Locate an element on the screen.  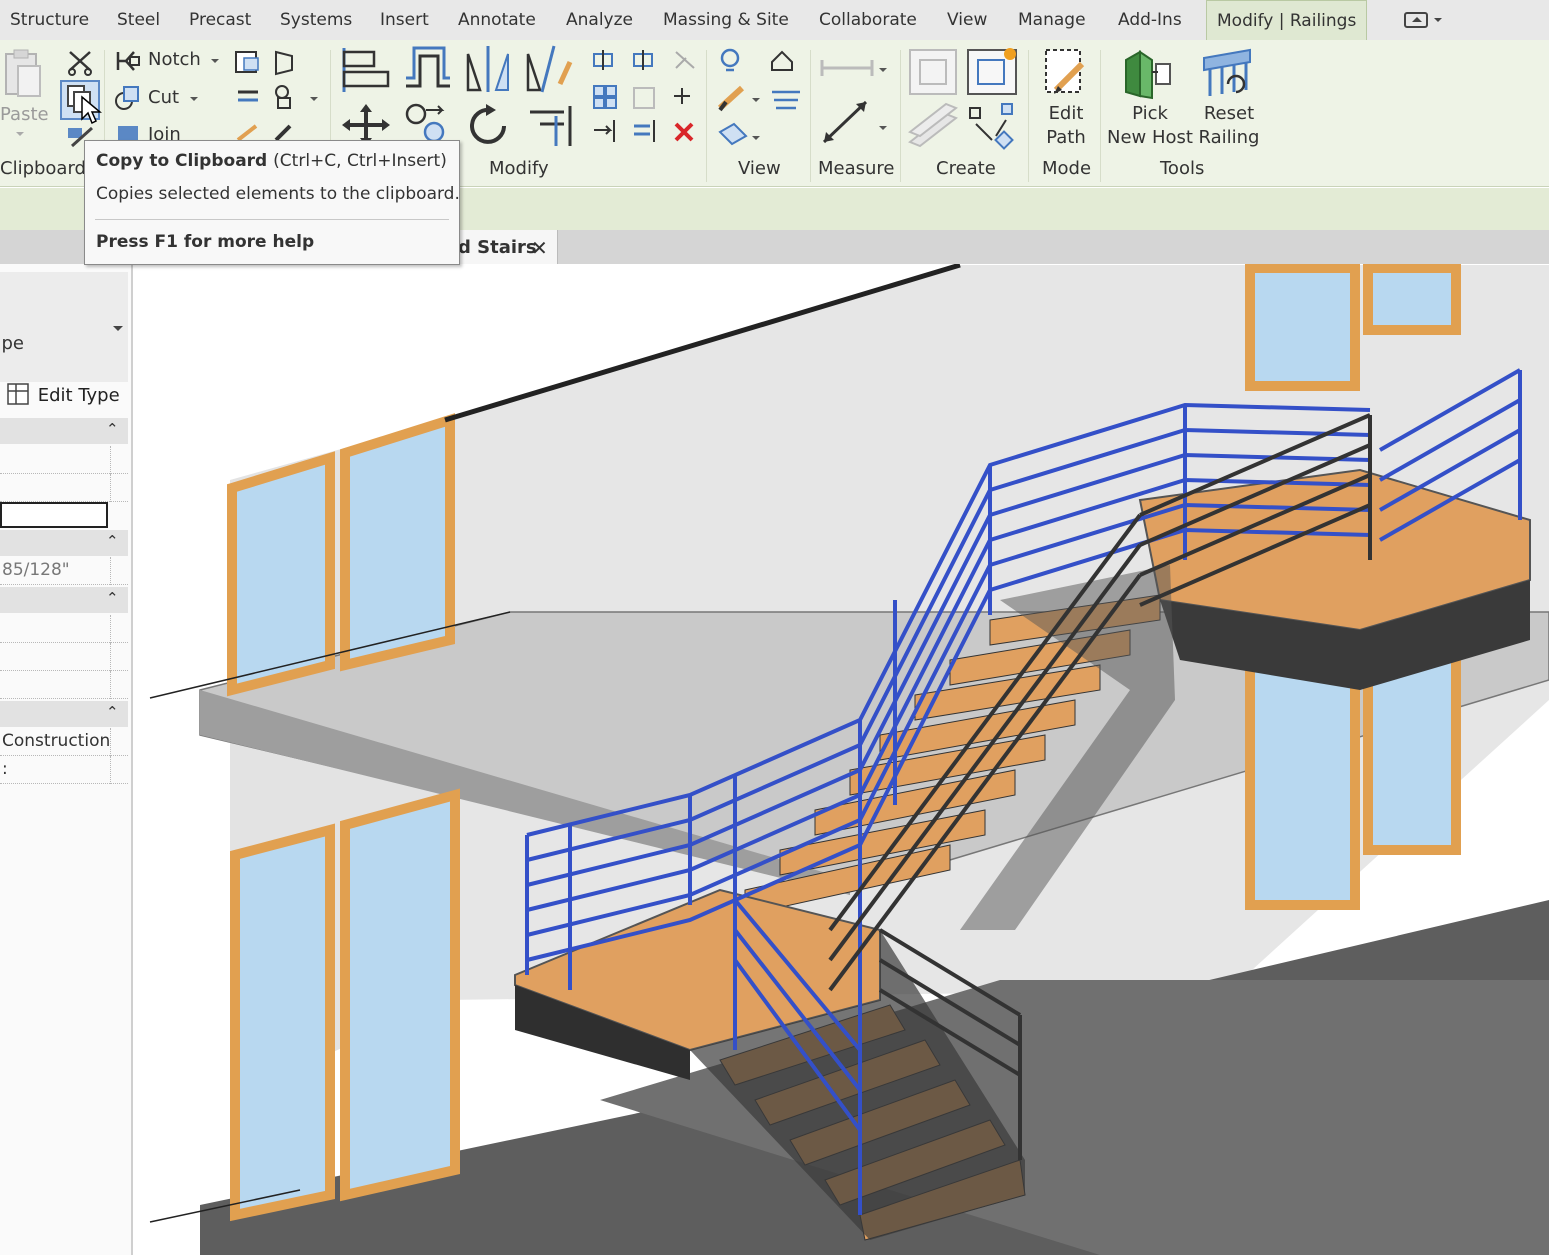
ribbon-minimize-icon is located at coordinates (1416, 20).